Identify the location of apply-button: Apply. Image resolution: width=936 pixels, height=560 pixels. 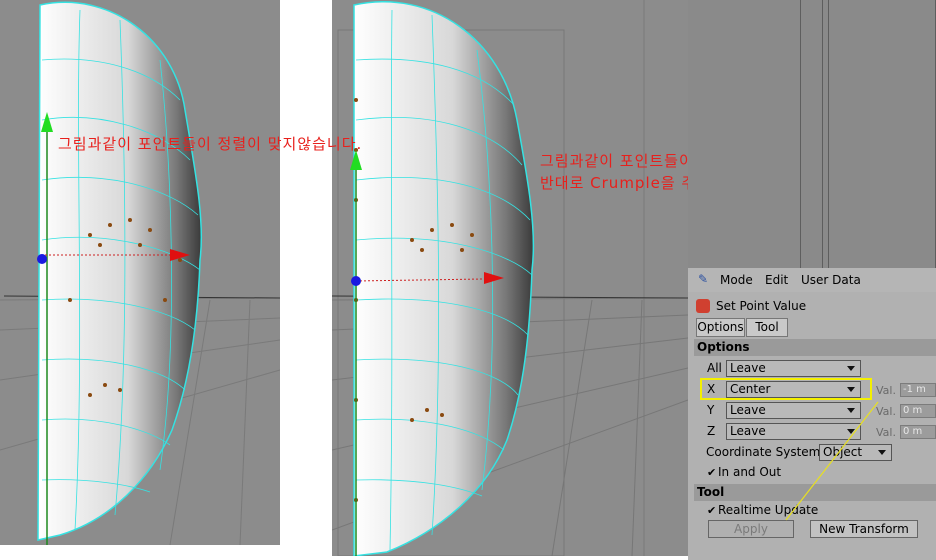
(751, 529).